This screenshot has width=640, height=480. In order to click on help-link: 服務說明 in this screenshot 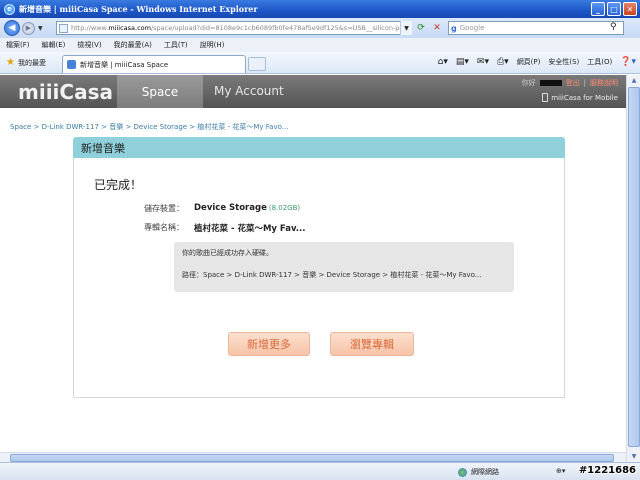, I will do `click(604, 83)`.